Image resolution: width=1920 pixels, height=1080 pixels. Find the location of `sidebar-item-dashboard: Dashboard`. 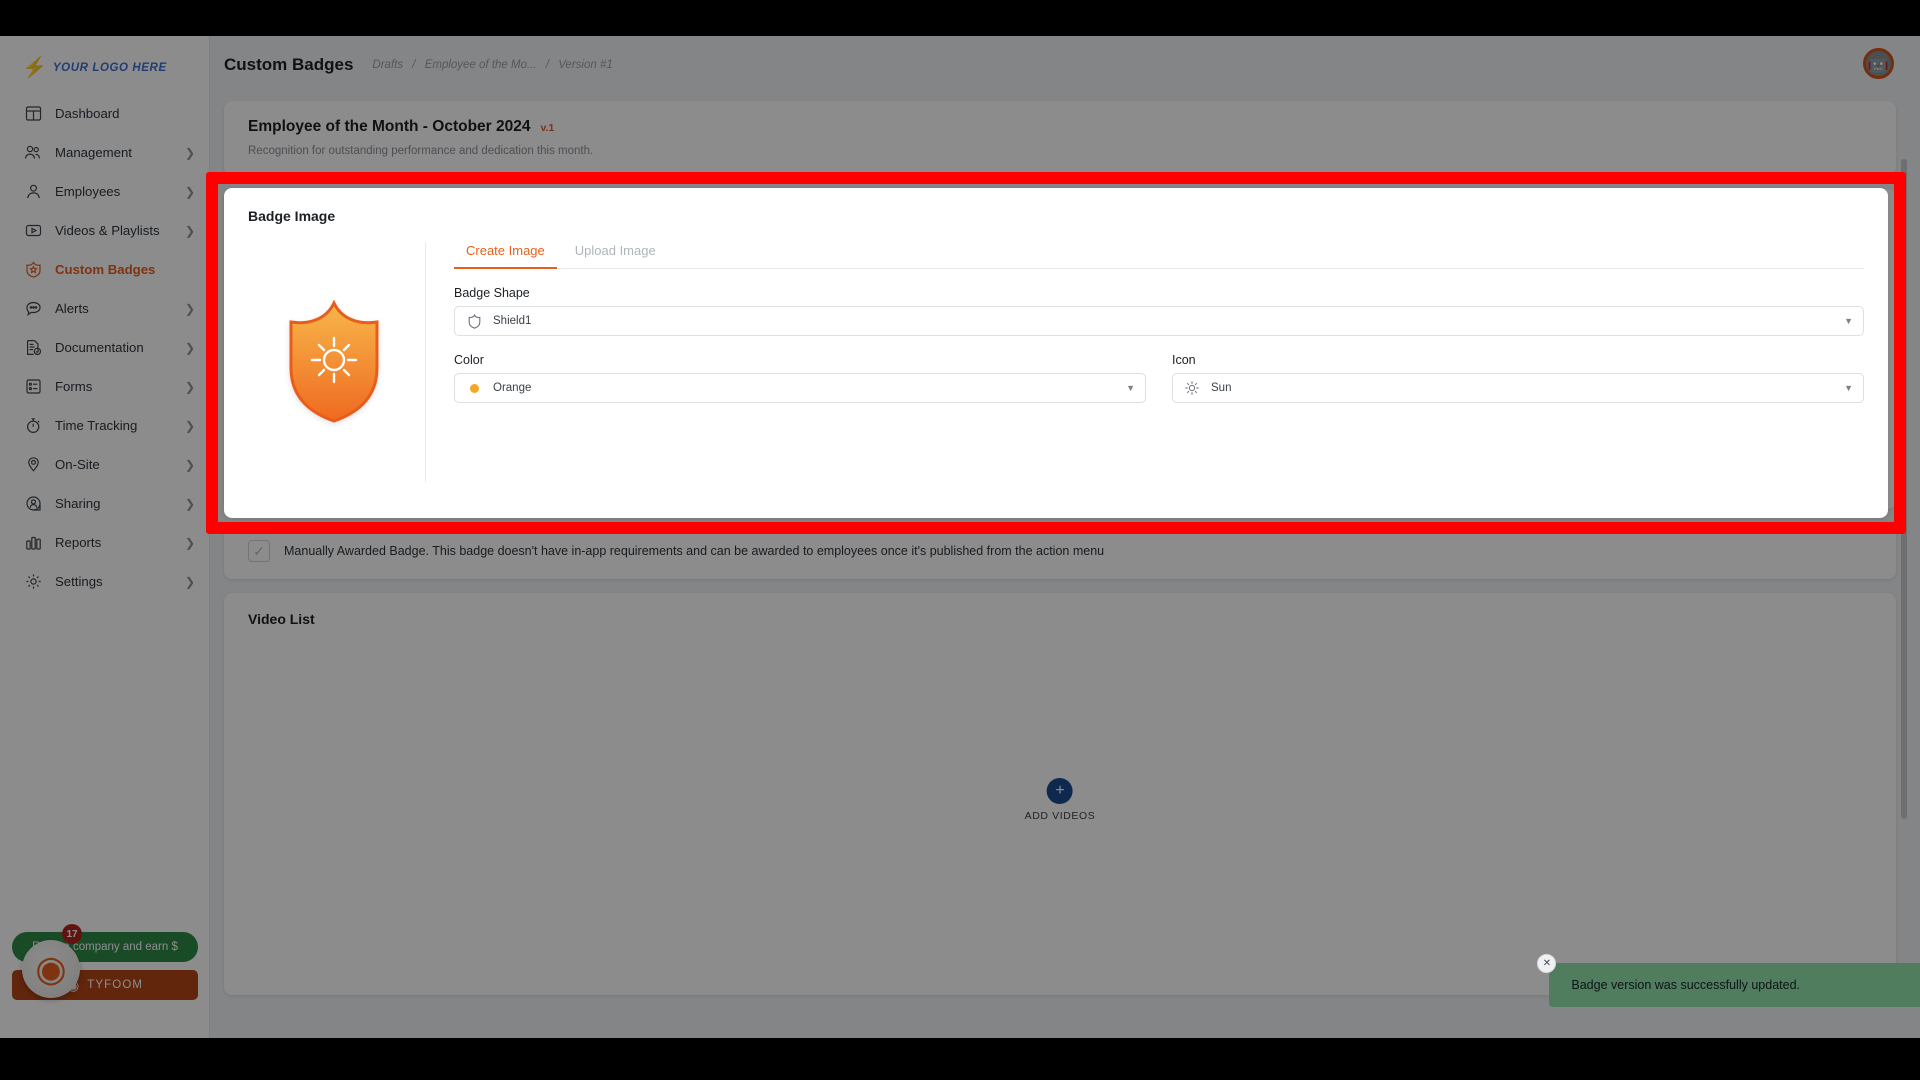

sidebar-item-dashboard: Dashboard is located at coordinates (104, 113).